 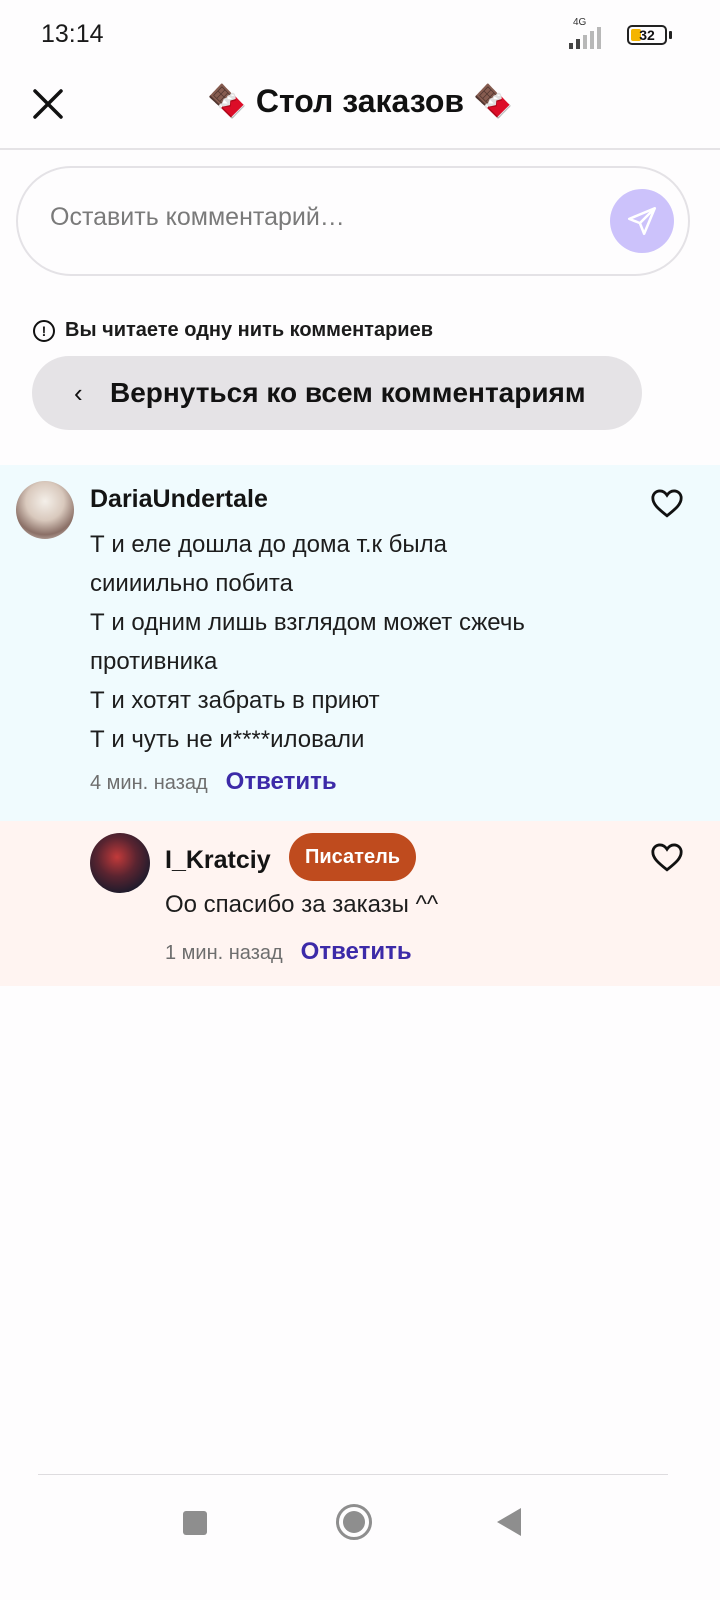 What do you see at coordinates (227, 739) in the screenshot?
I see `comment-line: Т и чуть не и****иловали` at bounding box center [227, 739].